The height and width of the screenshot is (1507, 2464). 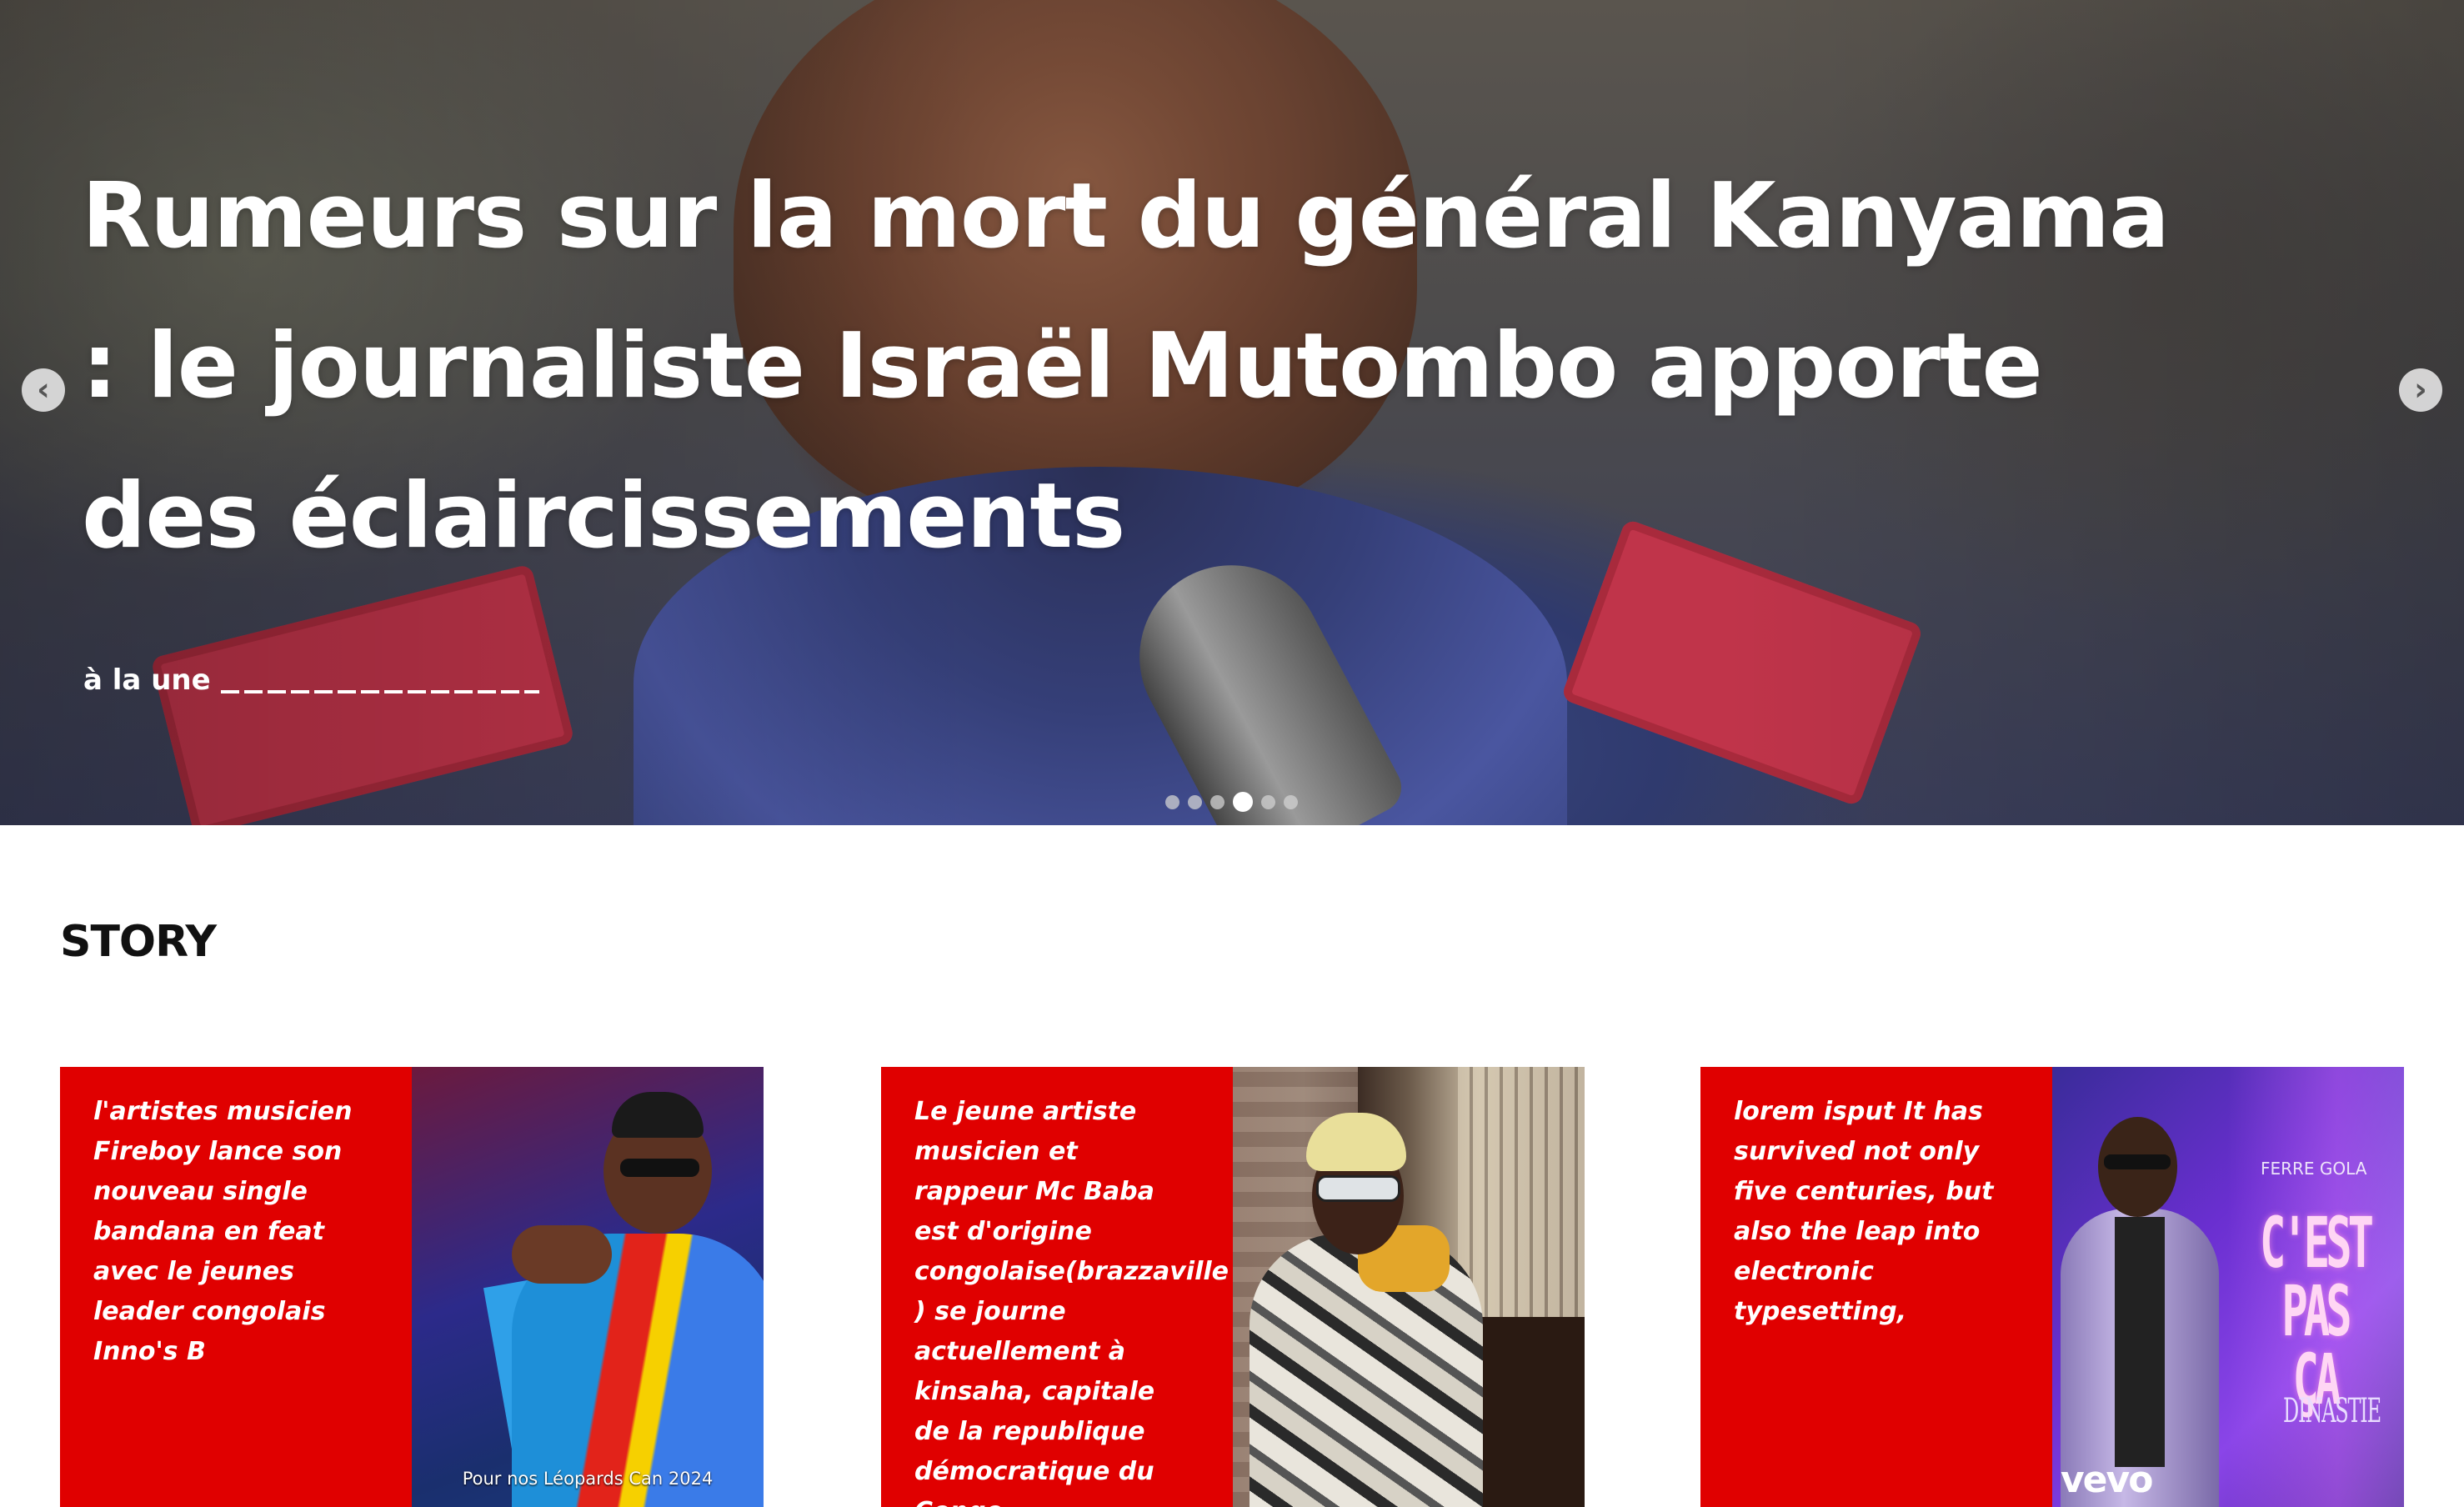 What do you see at coordinates (138, 942) in the screenshot?
I see `section-title-story: STORY` at bounding box center [138, 942].